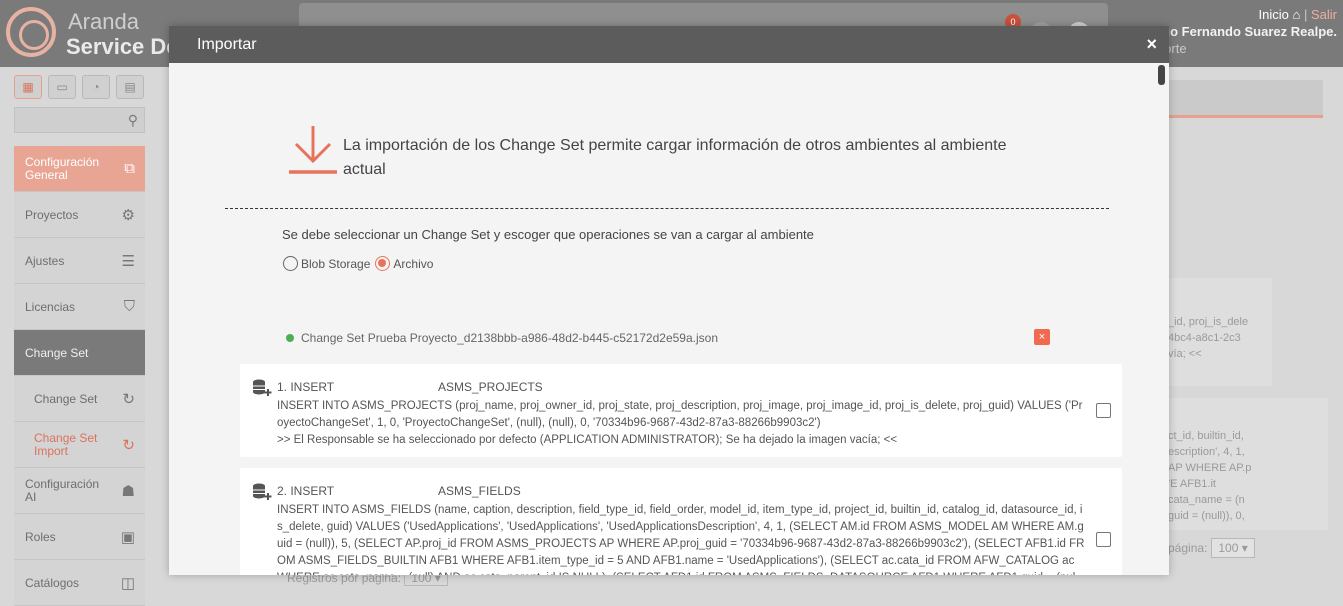  What do you see at coordinates (128, 261) in the screenshot?
I see `sliders-icon: ☰` at bounding box center [128, 261].